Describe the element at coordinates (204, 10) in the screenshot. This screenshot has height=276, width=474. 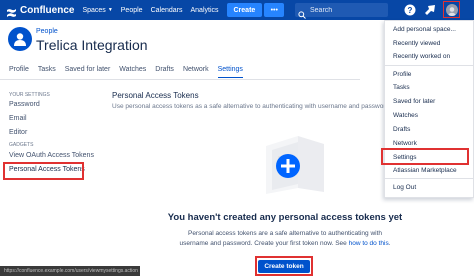
I see `nav-analytics: Analytics` at that location.